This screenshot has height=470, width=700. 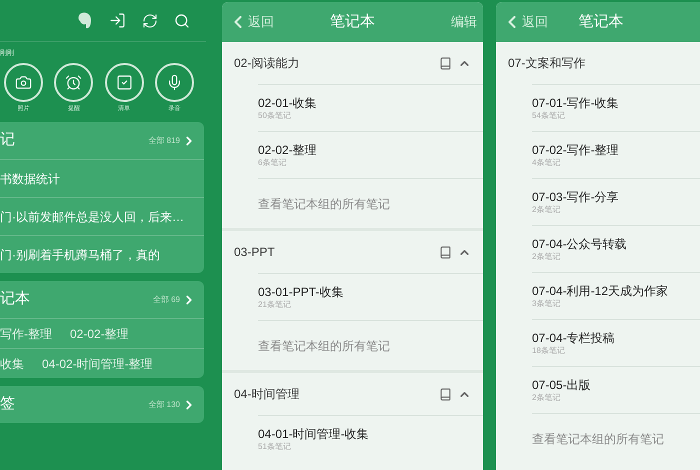 I want to click on notebook-name: 07-01-写作-收集, so click(x=616, y=103).